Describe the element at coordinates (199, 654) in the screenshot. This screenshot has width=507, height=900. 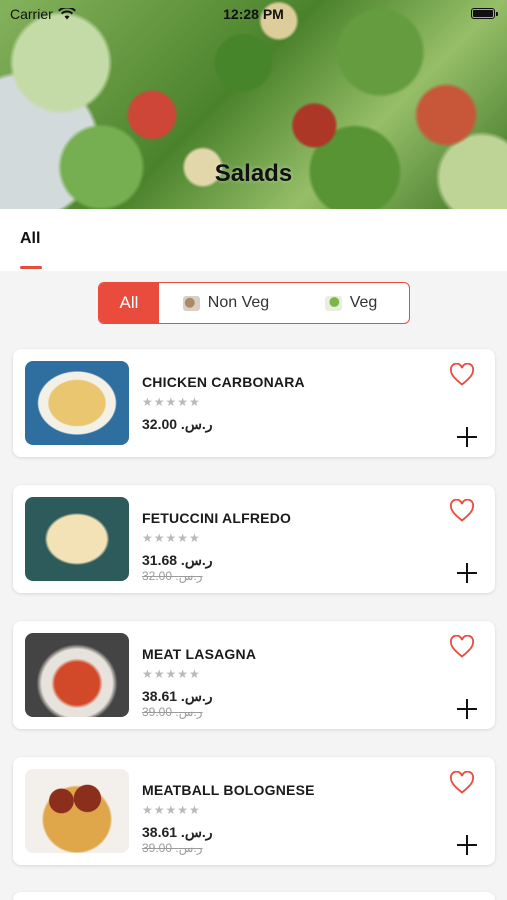
I see `item-name: MEAT LASAGNA` at that location.